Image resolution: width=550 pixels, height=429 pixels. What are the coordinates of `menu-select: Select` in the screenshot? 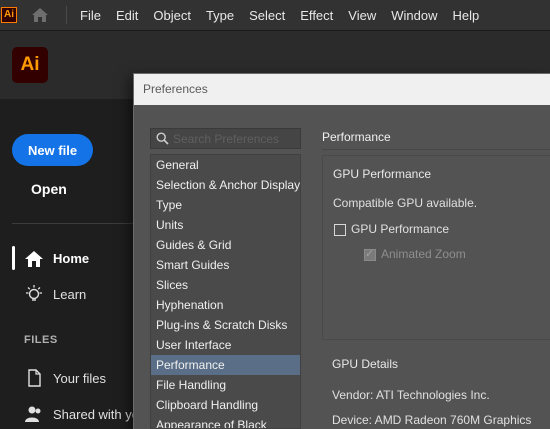 It's located at (267, 15).